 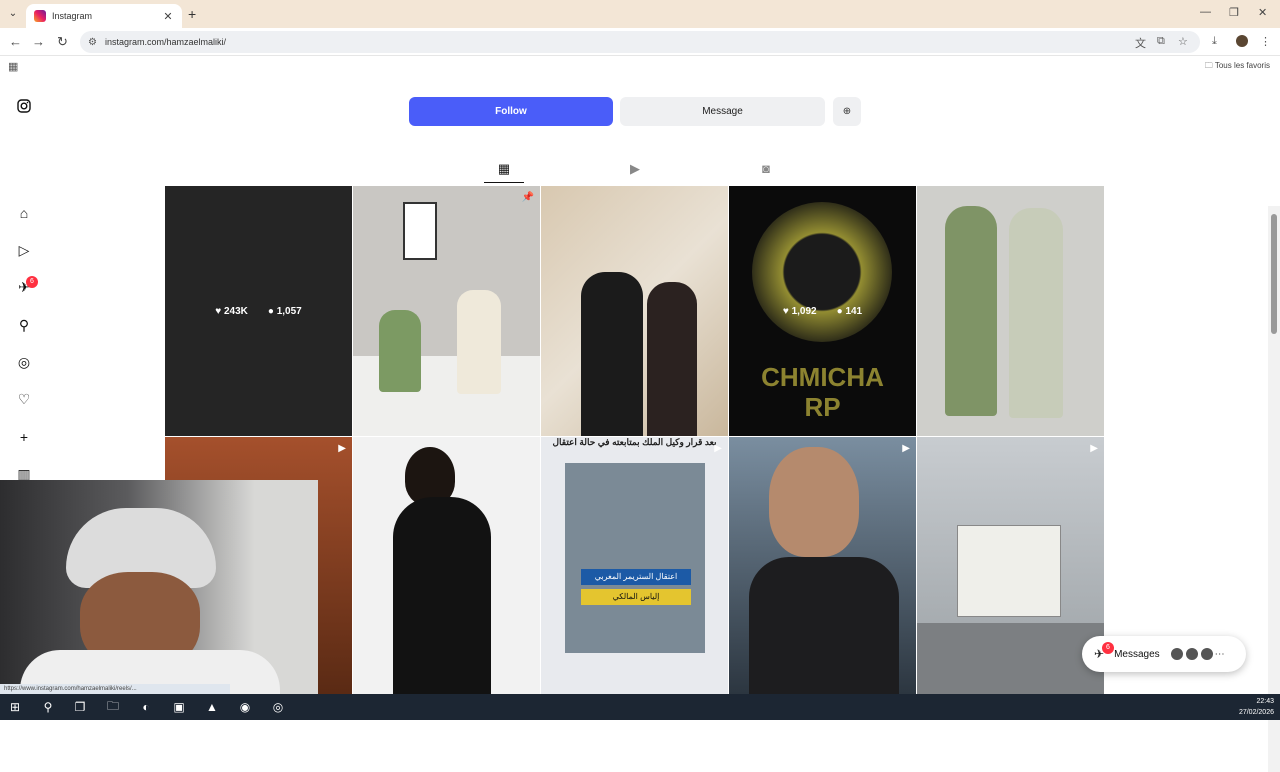 I want to click on message-button: Message, so click(x=722, y=111).